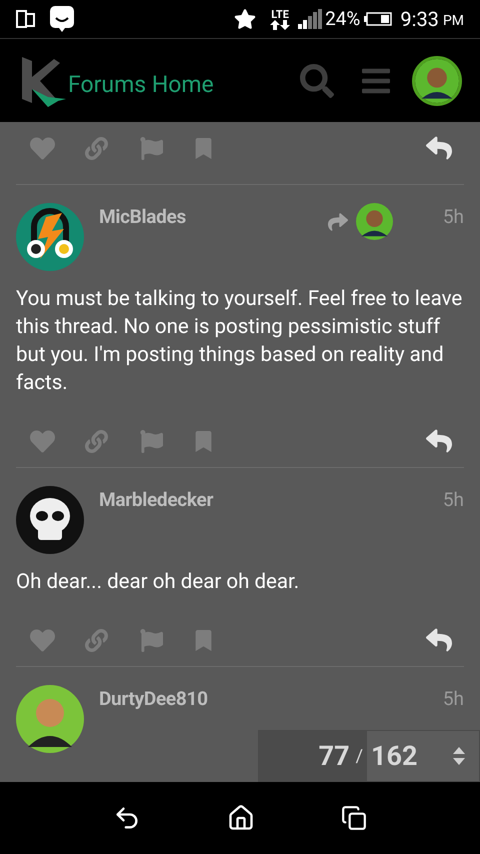 The width and height of the screenshot is (480, 854). I want to click on battery-percent: 24%, so click(342, 19).